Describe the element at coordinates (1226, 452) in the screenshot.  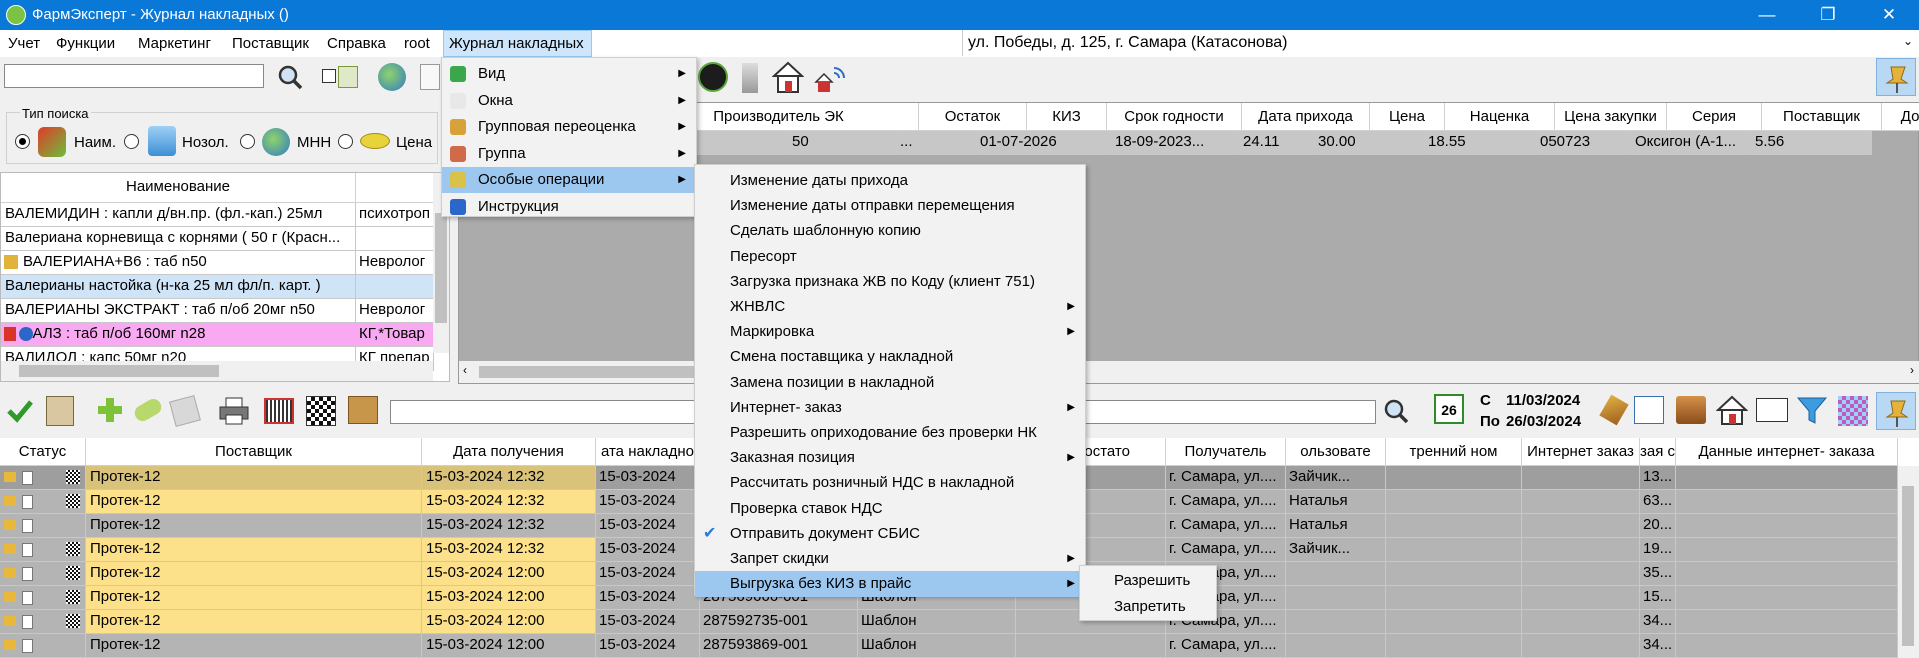
I see `invoice-header-col: Получатель` at that location.